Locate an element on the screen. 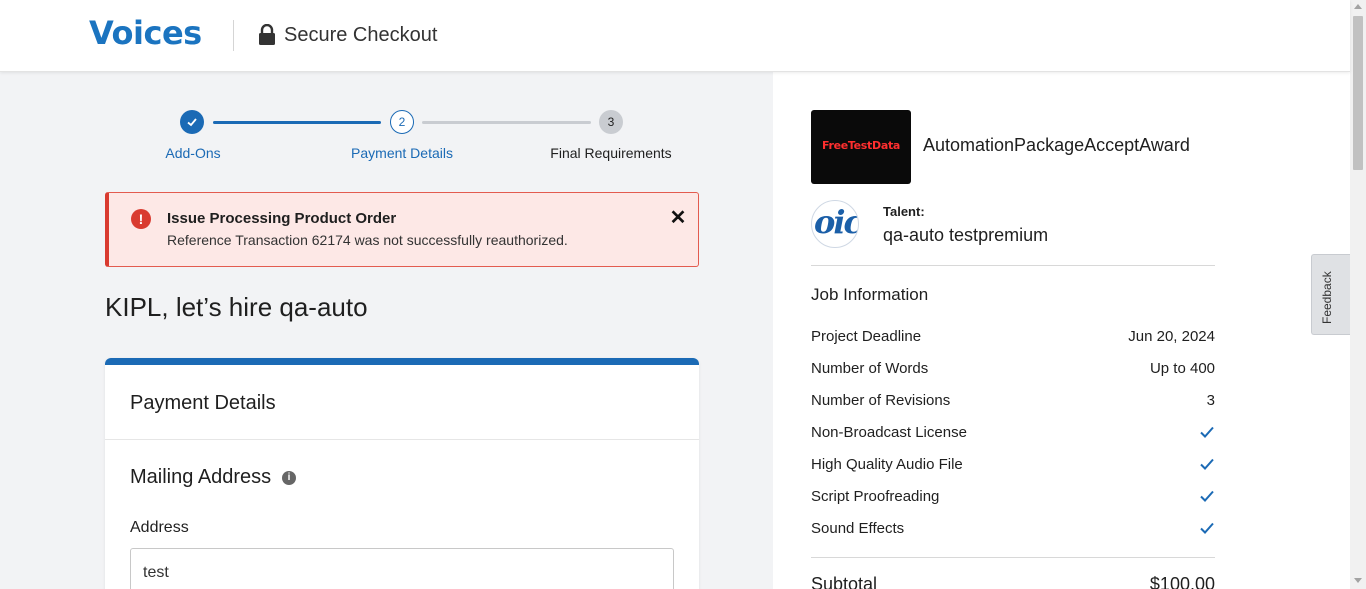 This screenshot has height=589, width=1366. list-item: Number of Words Up to 400 is located at coordinates (1013, 369).